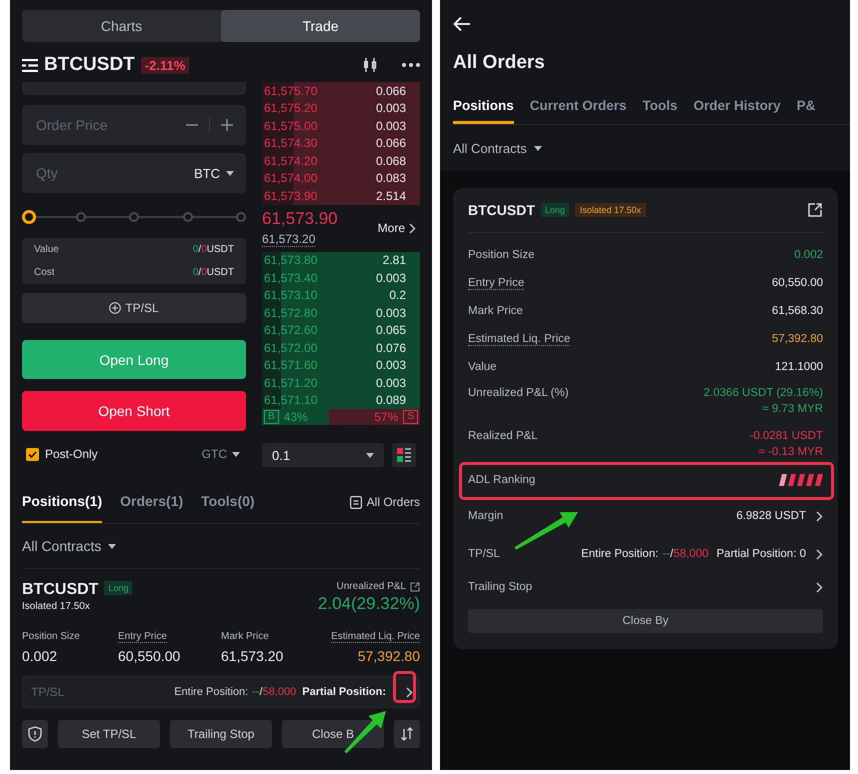 The width and height of the screenshot is (858, 774). Describe the element at coordinates (221, 734) in the screenshot. I see `position-action-button: Trailing Stop` at that location.